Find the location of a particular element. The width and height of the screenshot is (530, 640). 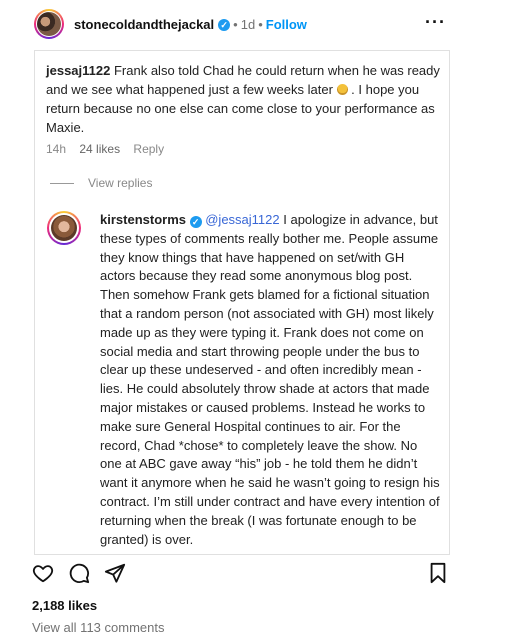

comment-2-username: kirstenstorms is located at coordinates (143, 219).